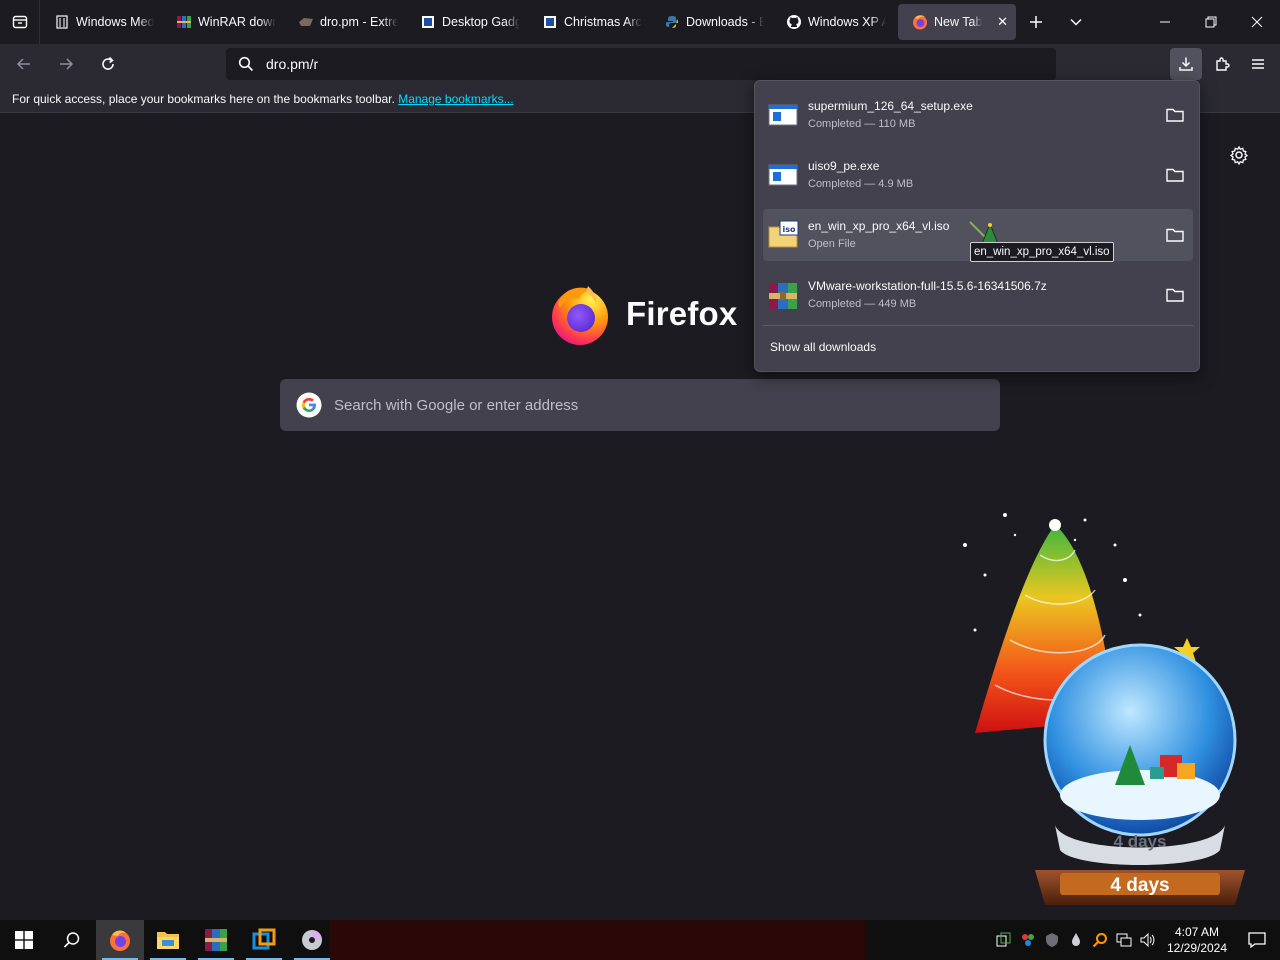 The width and height of the screenshot is (1280, 960). I want to click on arrow-left-icon, so click(23, 64).